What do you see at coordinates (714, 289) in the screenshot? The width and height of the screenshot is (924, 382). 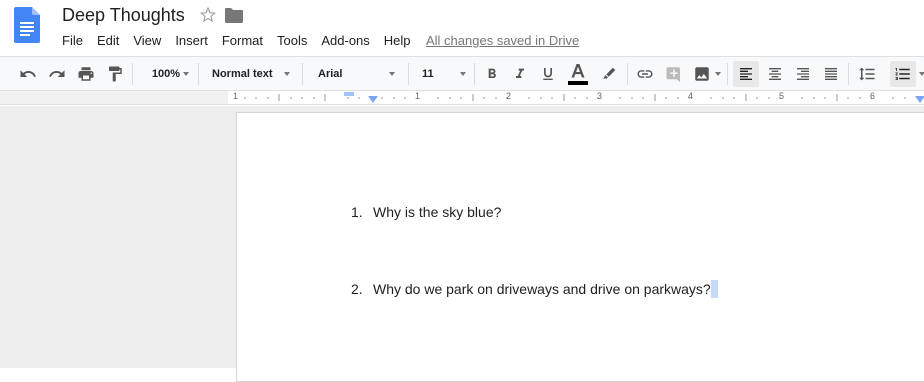 I see `text-cursor-selection` at bounding box center [714, 289].